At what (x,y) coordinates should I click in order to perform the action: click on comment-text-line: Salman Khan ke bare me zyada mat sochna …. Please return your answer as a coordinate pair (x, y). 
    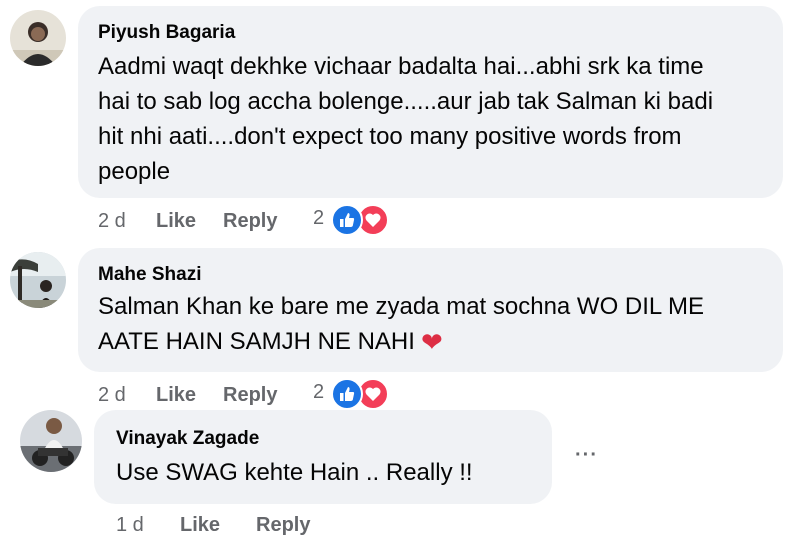
    Looking at the image, I should click on (401, 306).